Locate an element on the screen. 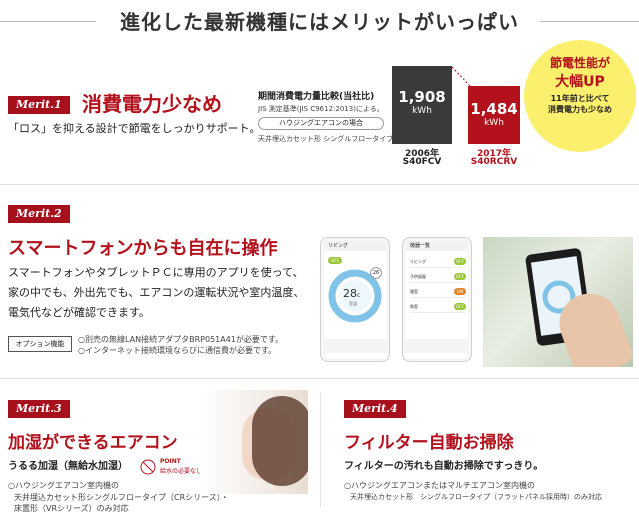  performance-badge: 節電性能が 大幅UP 11年前と比べて 消費電力も少なめ is located at coordinates (580, 96).